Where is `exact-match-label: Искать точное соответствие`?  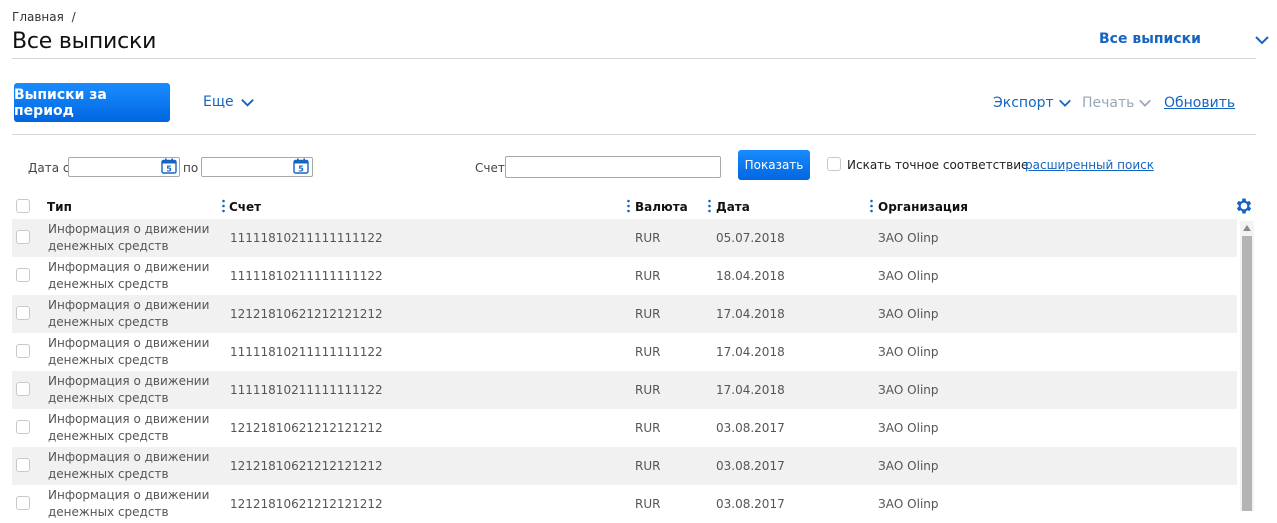 exact-match-label: Искать точное соответствие is located at coordinates (938, 165).